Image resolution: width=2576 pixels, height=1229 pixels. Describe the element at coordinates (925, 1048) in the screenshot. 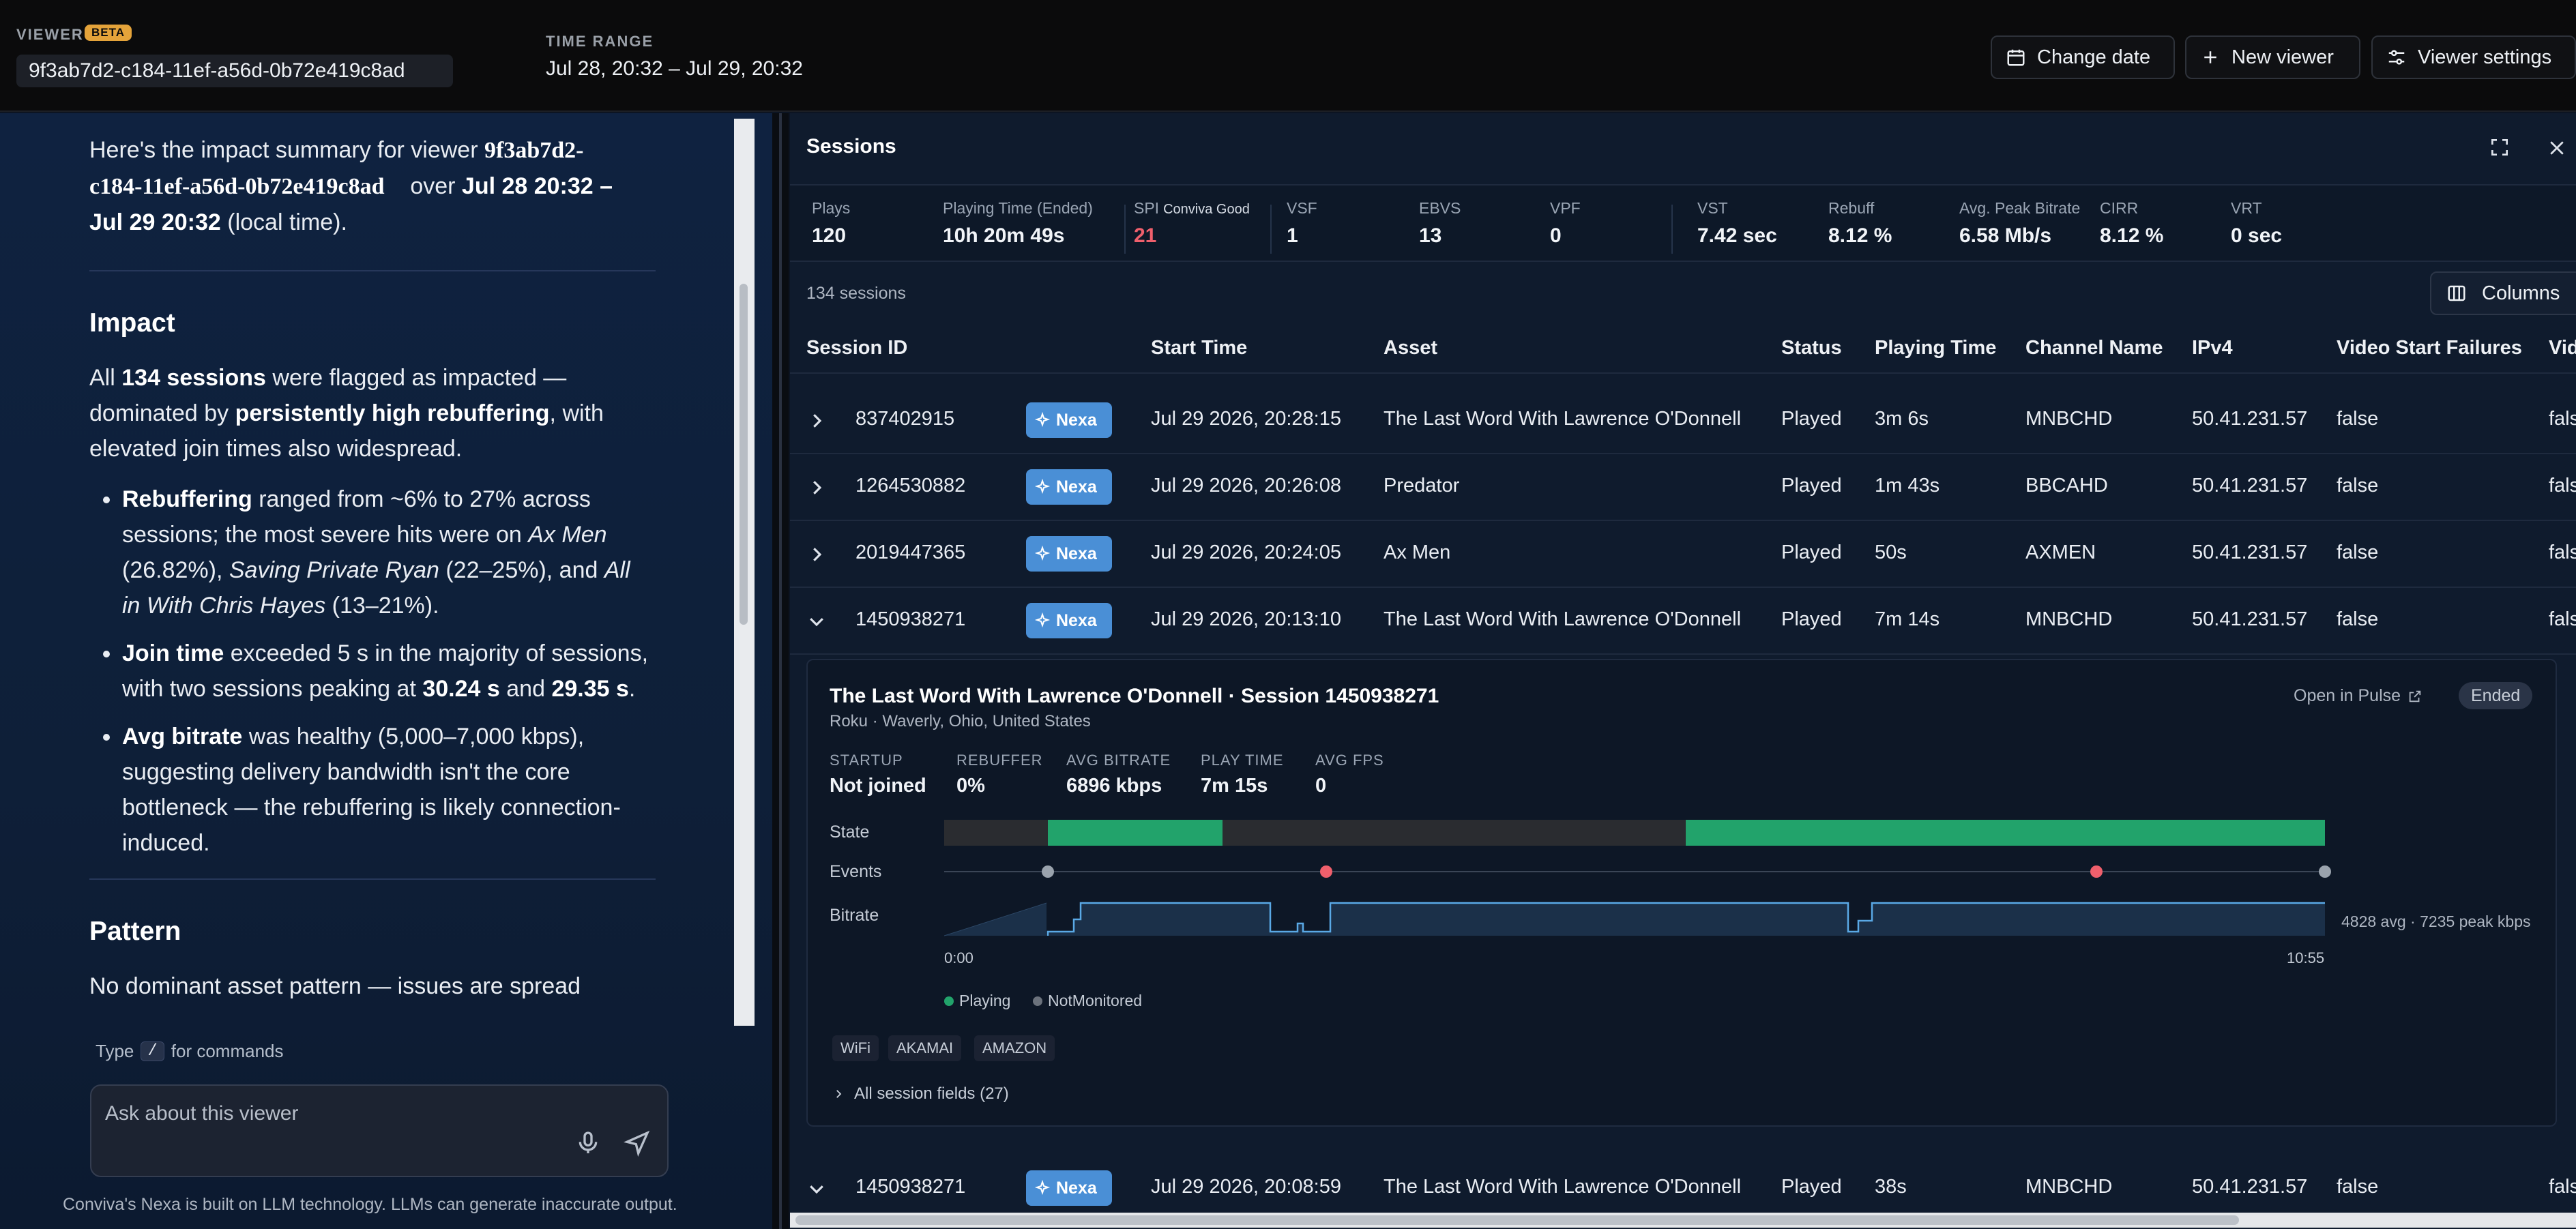

I see `tag-akamai: AKAMAI` at that location.